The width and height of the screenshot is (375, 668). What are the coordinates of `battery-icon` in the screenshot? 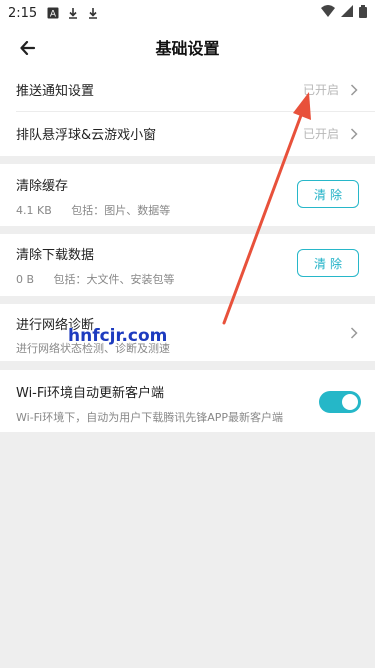 It's located at (363, 13).